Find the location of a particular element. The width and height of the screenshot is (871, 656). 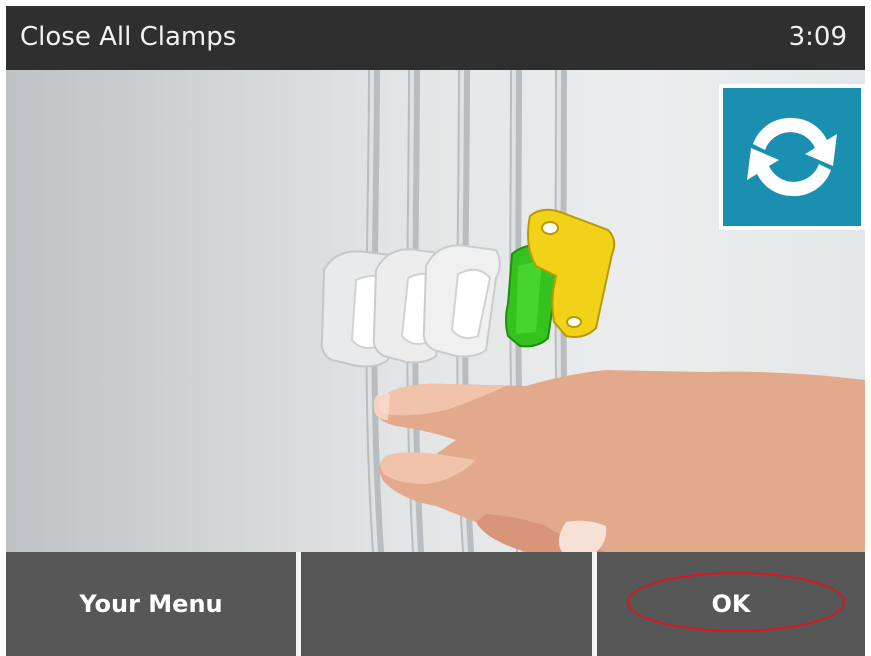

ok-button: OK is located at coordinates (731, 604).